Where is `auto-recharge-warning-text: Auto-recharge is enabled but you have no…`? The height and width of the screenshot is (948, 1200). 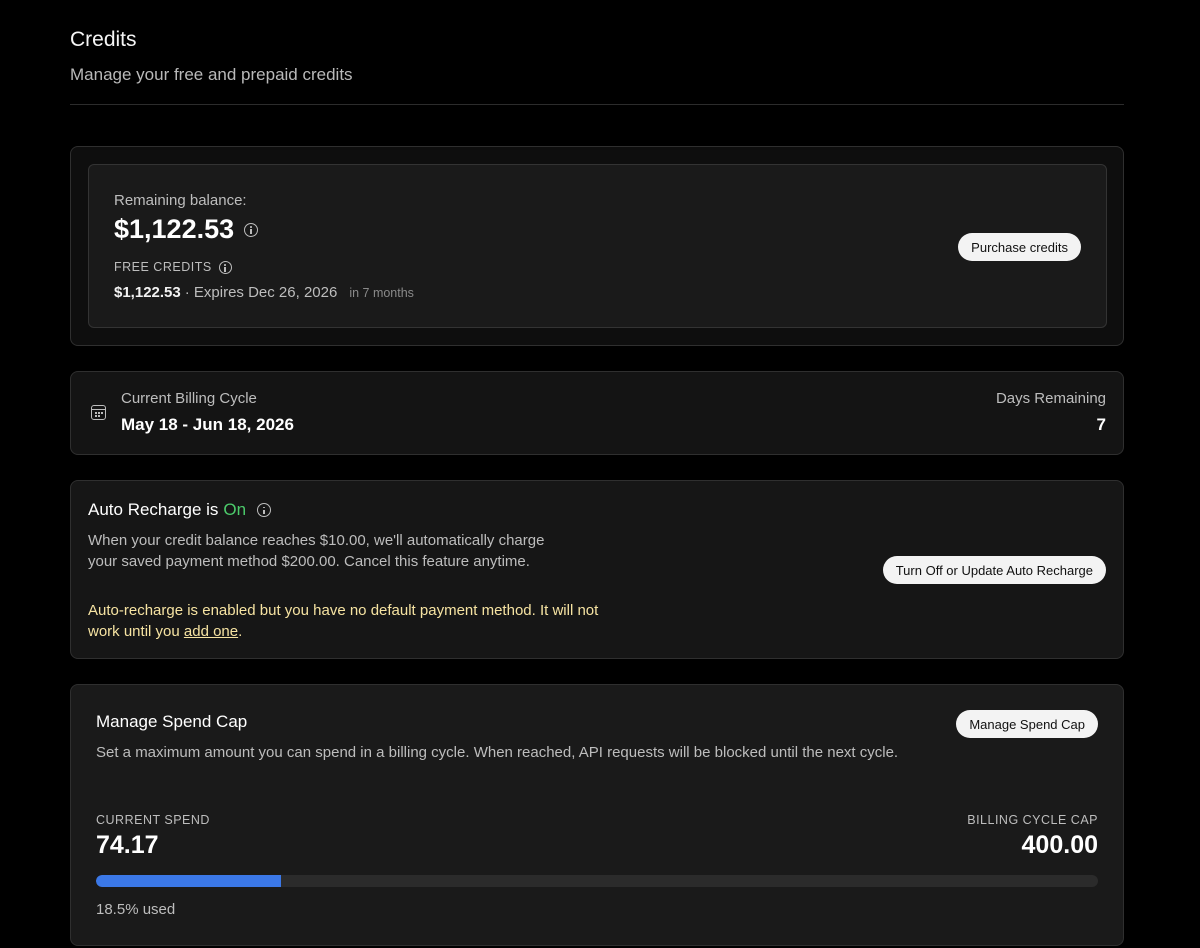 auto-recharge-warning-text: Auto-recharge is enabled but you have no… is located at coordinates (343, 621).